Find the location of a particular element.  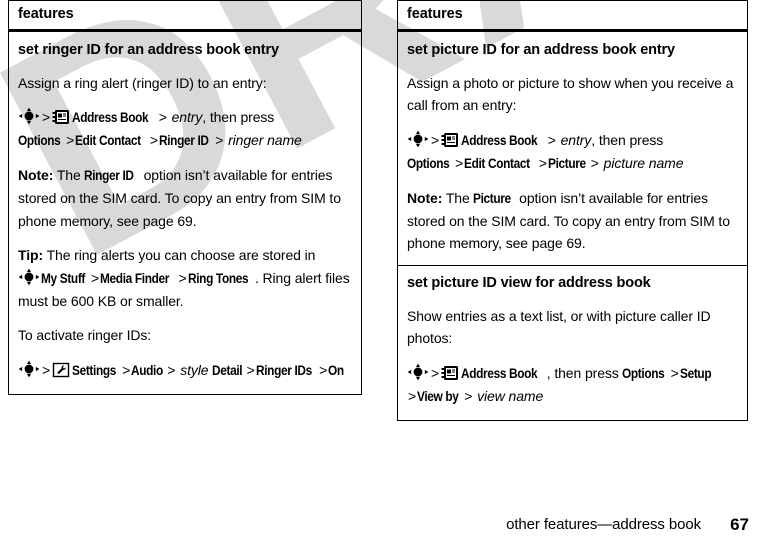

gt-f: > is located at coordinates (46, 370).